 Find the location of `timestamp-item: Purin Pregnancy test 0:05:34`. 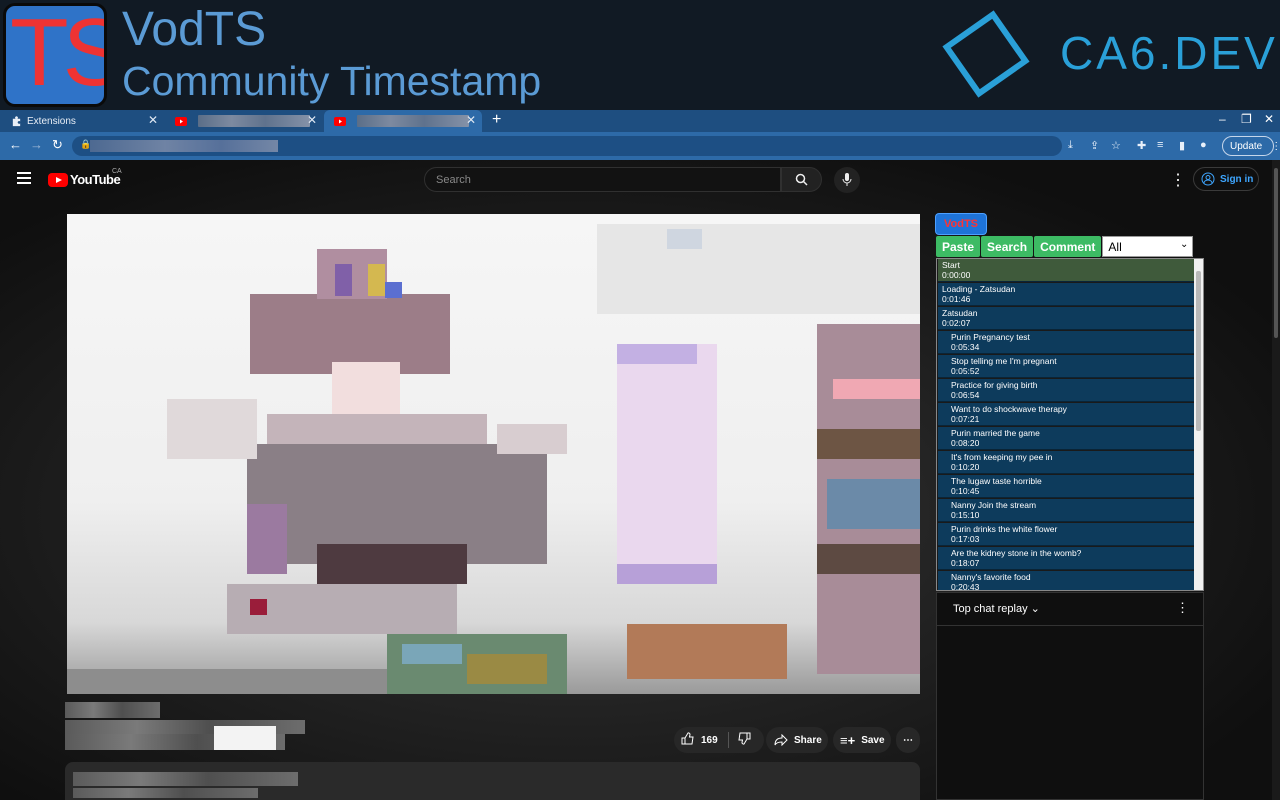

timestamp-item: Purin Pregnancy test 0:05:34 is located at coordinates (1066, 342).